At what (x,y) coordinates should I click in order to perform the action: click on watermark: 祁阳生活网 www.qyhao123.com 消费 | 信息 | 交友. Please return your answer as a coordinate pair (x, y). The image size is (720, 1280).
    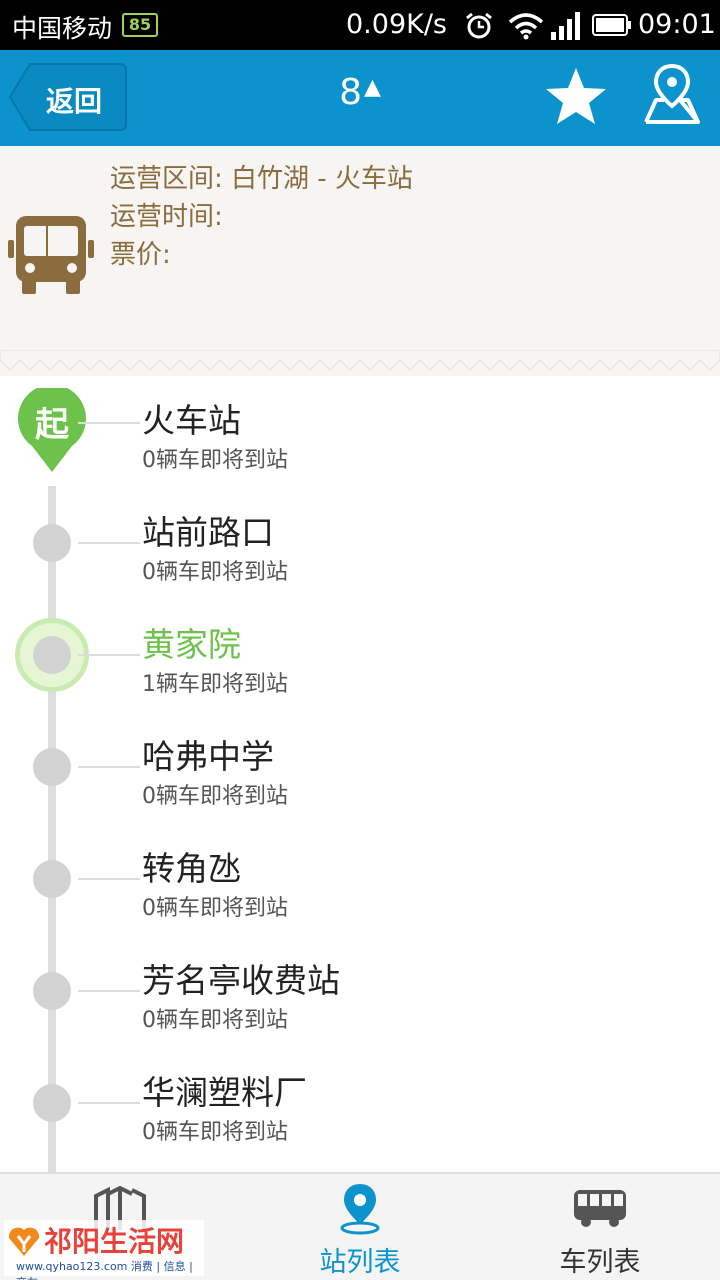
    Looking at the image, I should click on (104, 1250).